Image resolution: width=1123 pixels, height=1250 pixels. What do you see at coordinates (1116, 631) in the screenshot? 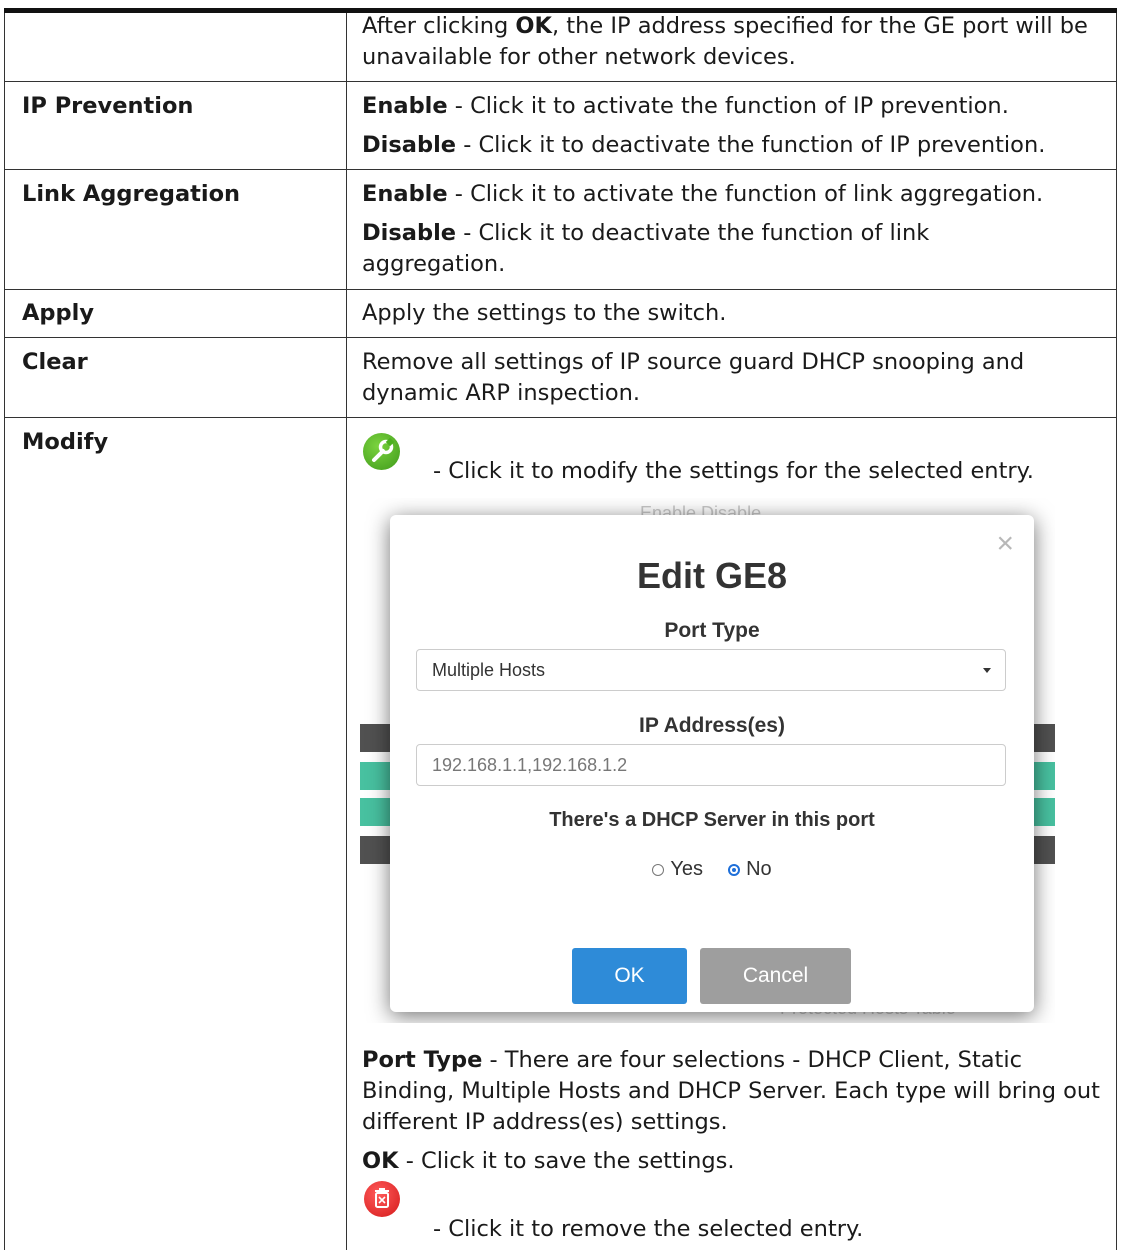
I see `right-border` at bounding box center [1116, 631].